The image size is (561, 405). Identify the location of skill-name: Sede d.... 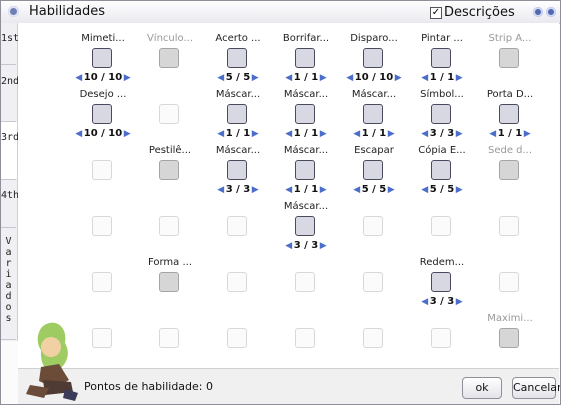
(510, 150).